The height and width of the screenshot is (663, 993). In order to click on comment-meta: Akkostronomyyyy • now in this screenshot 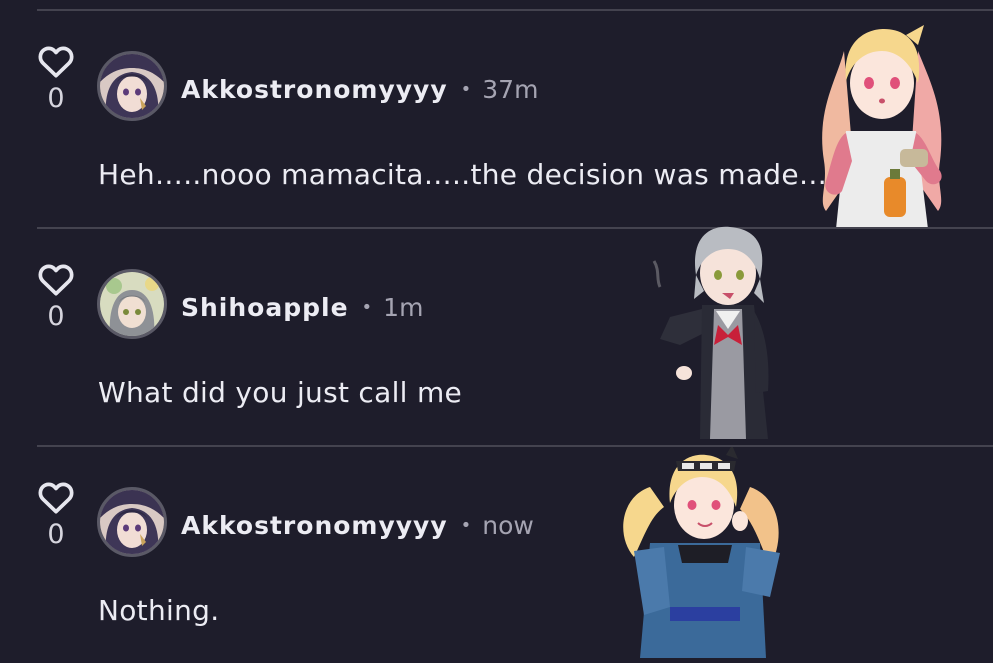, I will do `click(357, 525)`.